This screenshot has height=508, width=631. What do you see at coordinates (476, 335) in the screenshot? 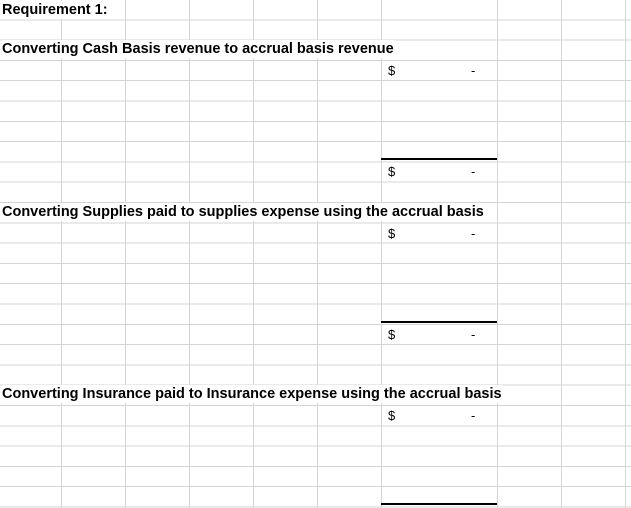
I see `section-2-total-amount: -` at bounding box center [476, 335].